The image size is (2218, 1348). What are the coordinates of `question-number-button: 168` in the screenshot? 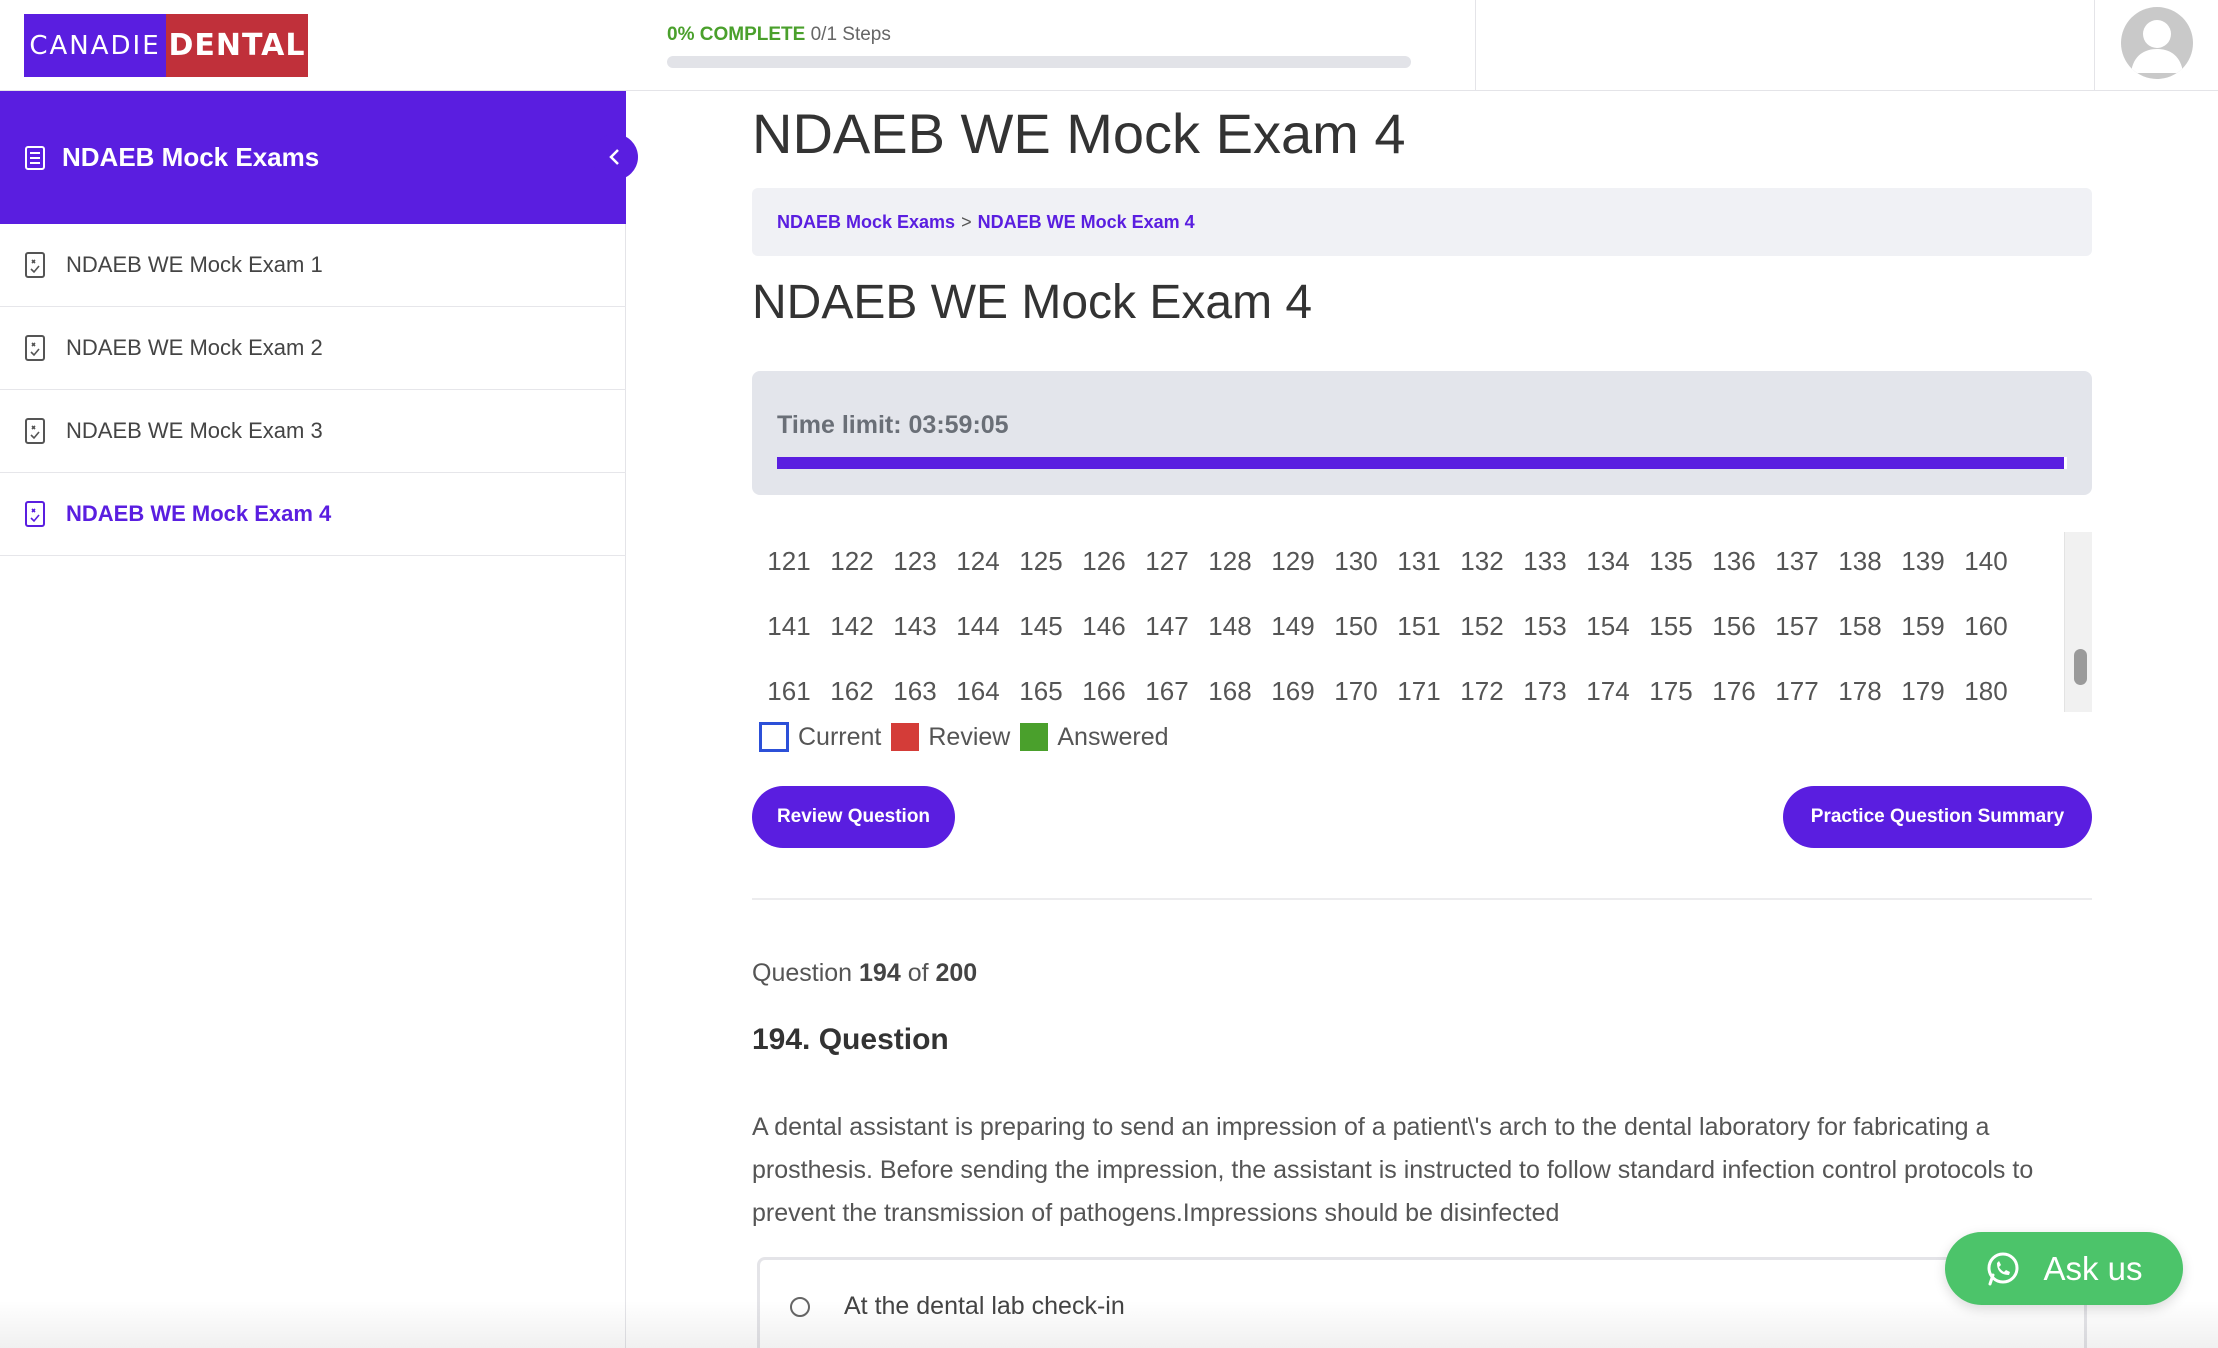 It's located at (1230, 687).